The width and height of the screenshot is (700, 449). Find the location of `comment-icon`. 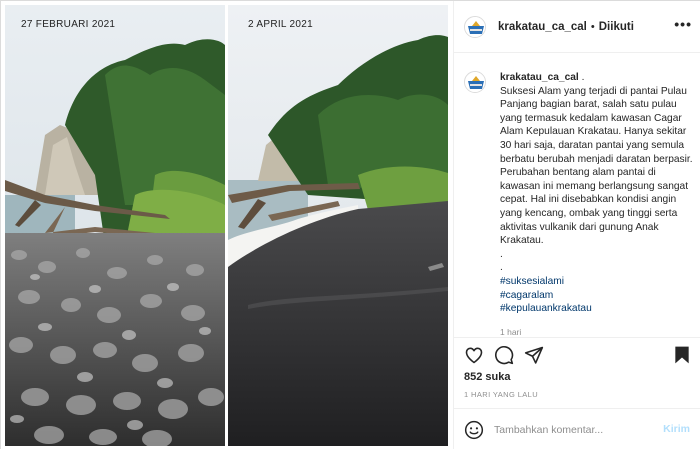

comment-icon is located at coordinates (504, 355).